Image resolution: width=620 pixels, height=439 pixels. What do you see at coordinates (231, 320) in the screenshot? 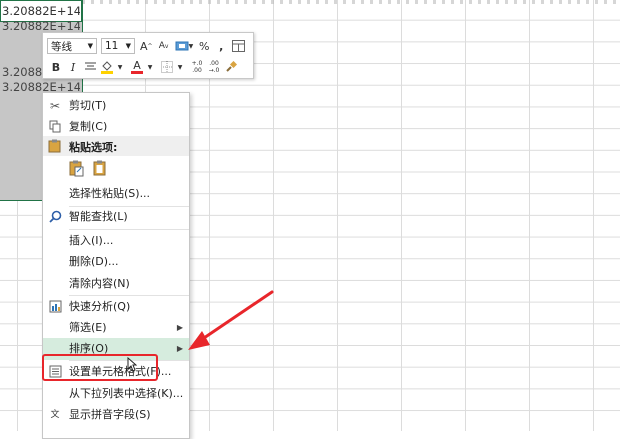
I see `annotation-arrow-icon` at bounding box center [231, 320].